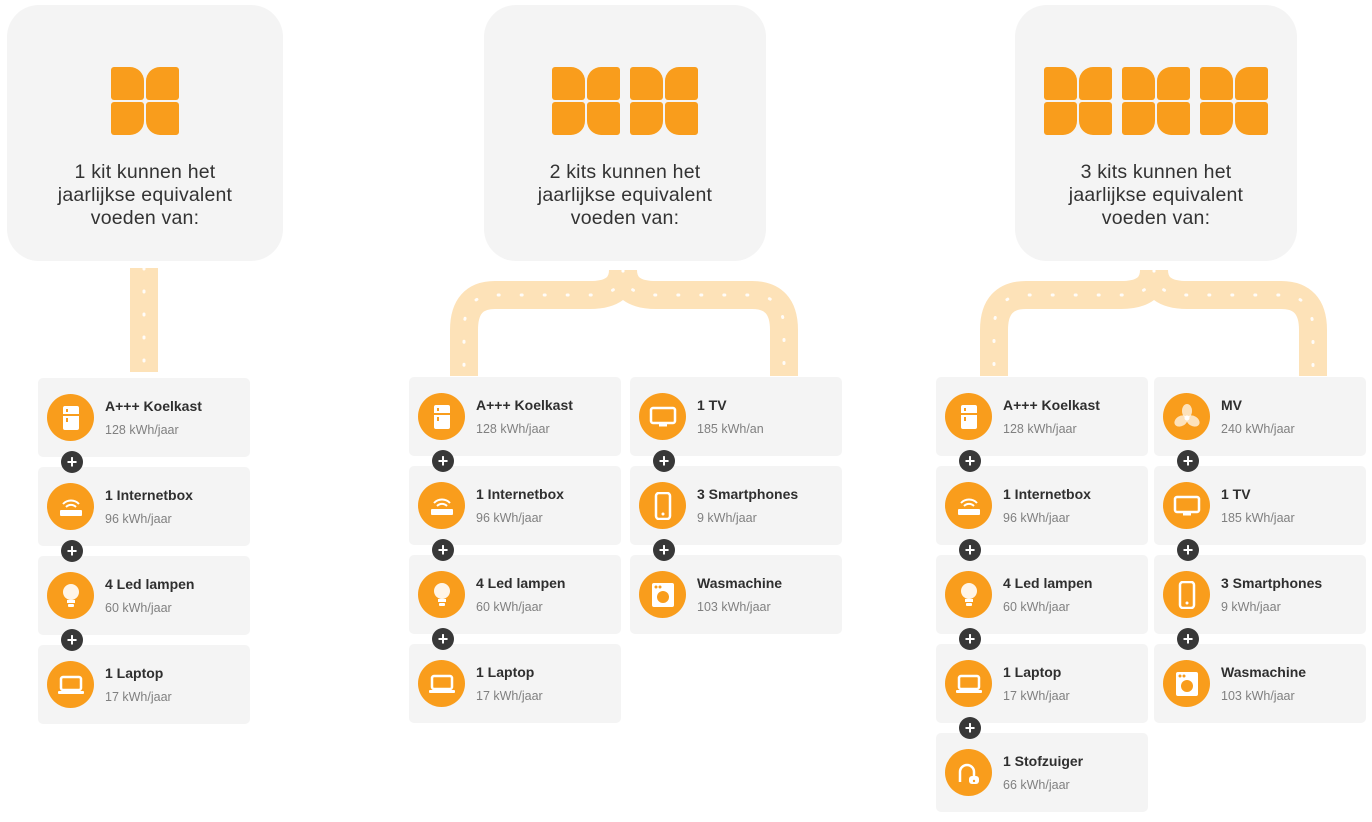  What do you see at coordinates (1231, 405) in the screenshot?
I see `appliance-name: MV` at bounding box center [1231, 405].